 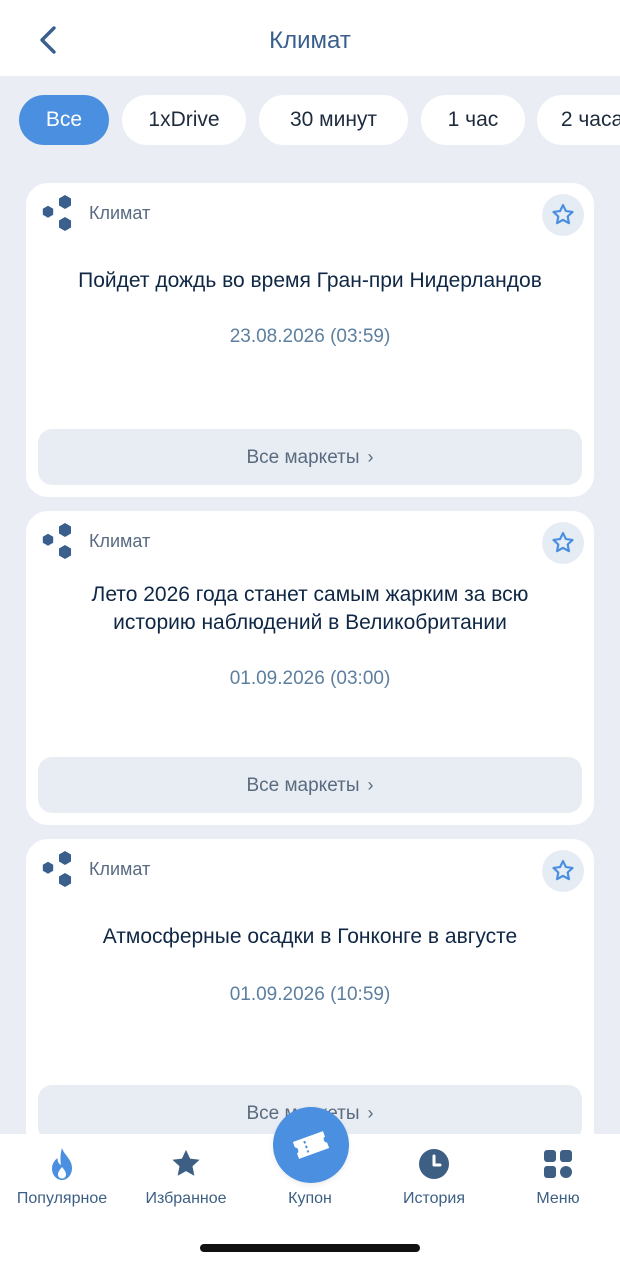 I want to click on tab-favorites: Избранное, so click(x=186, y=1184).